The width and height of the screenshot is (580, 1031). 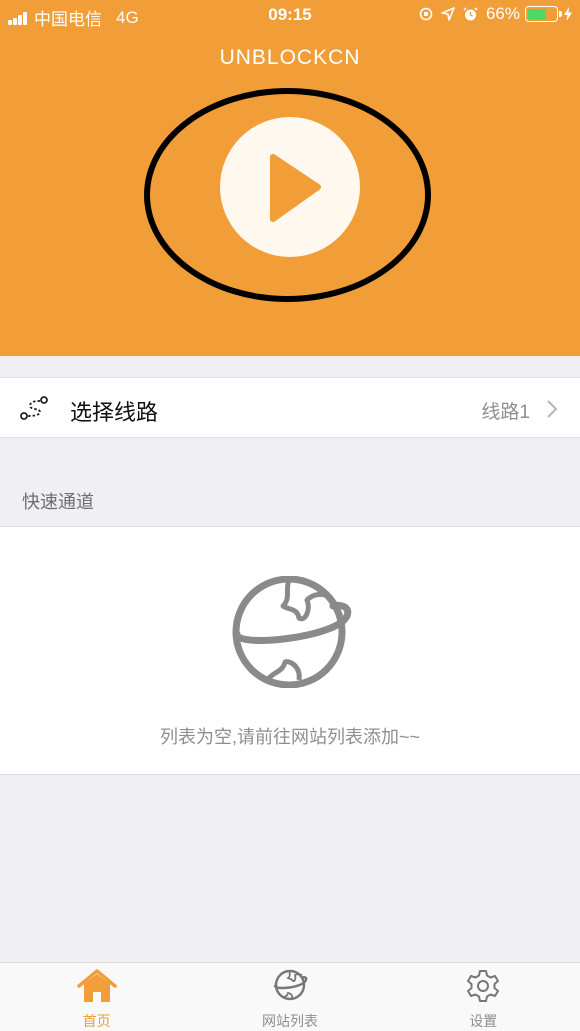 I want to click on status-bar-right: 66%, so click(x=495, y=14).